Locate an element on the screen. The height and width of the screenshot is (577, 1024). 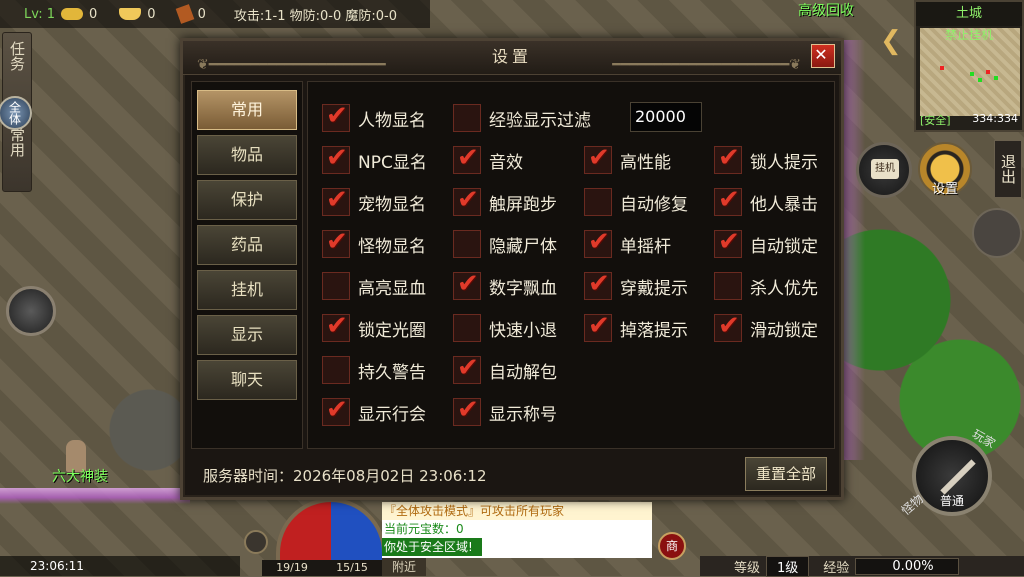
option-auto-unpack: 自动解包 is located at coordinates (505, 369).